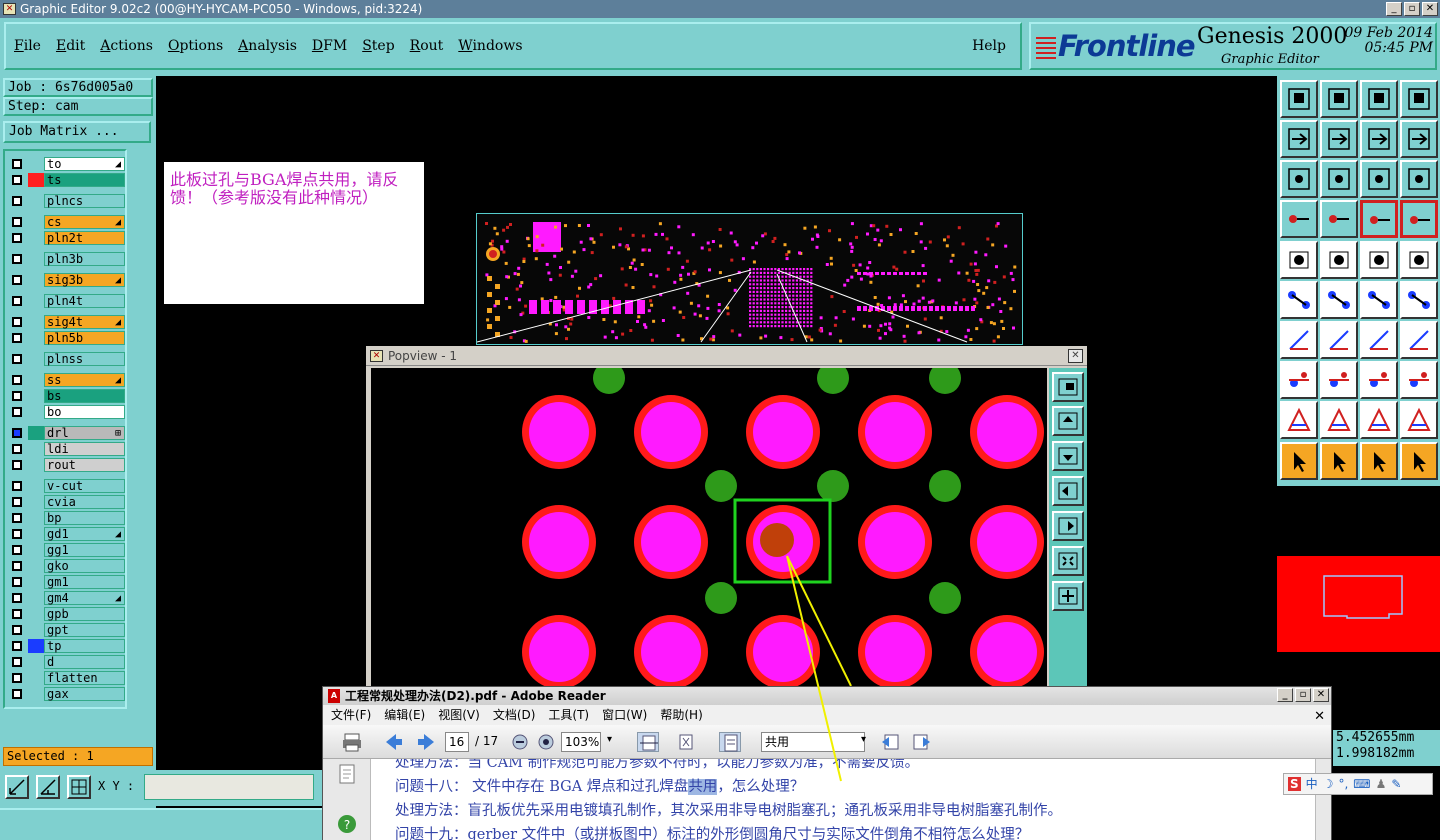  What do you see at coordinates (79, 787) in the screenshot?
I see `grid-icon` at bounding box center [79, 787].